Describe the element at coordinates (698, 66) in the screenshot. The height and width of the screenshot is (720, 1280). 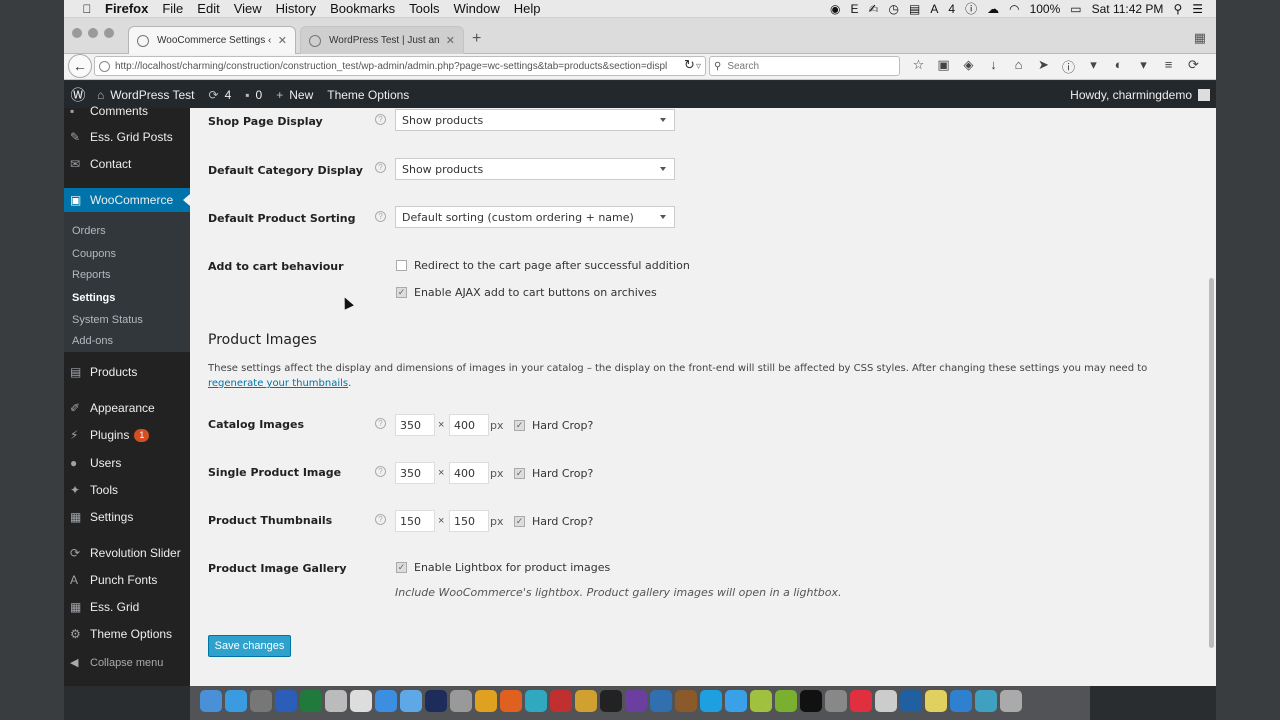
I see `url-dropdown-icon: ▿` at that location.